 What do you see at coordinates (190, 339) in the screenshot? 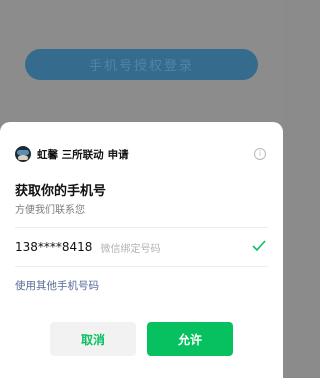
I see `allow-button: 允许` at bounding box center [190, 339].